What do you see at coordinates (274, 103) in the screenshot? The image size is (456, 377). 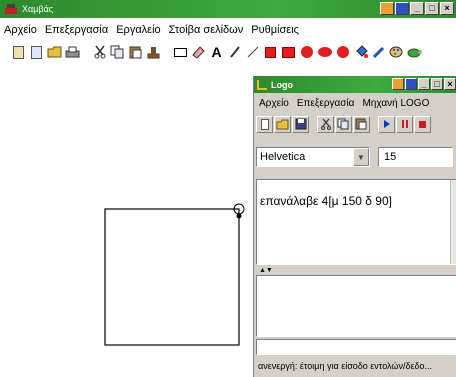 I see `logo-menu-file: Αρχείο` at bounding box center [274, 103].